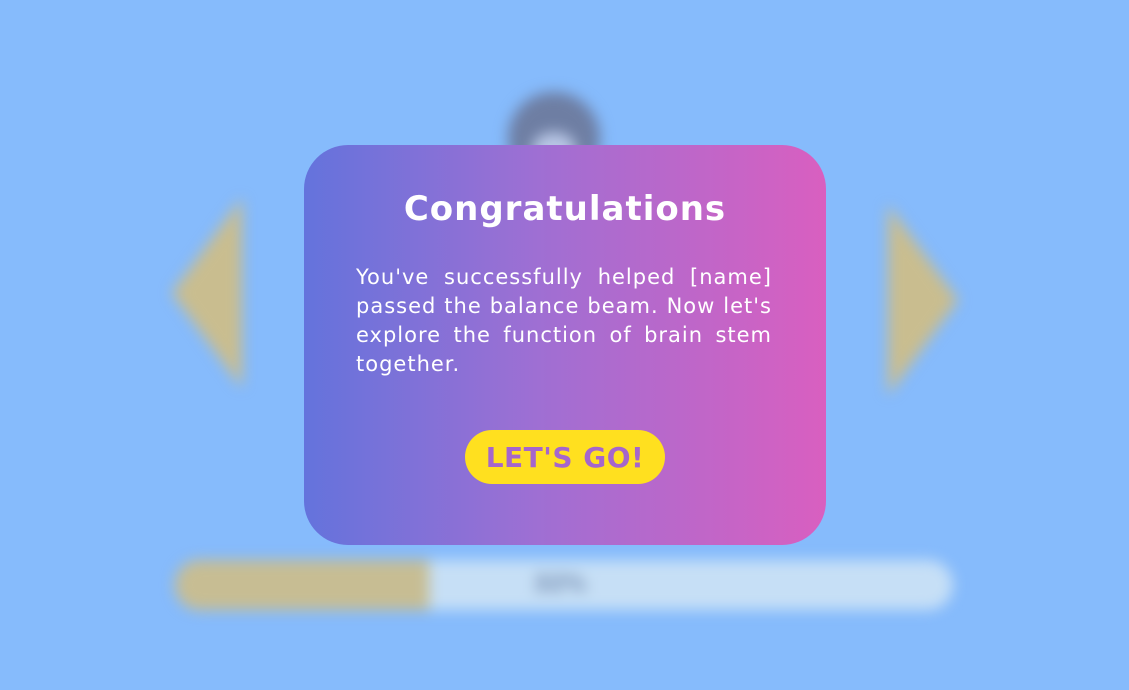  What do you see at coordinates (565, 457) in the screenshot?
I see `lets-go-button: LET'S GO!` at bounding box center [565, 457].